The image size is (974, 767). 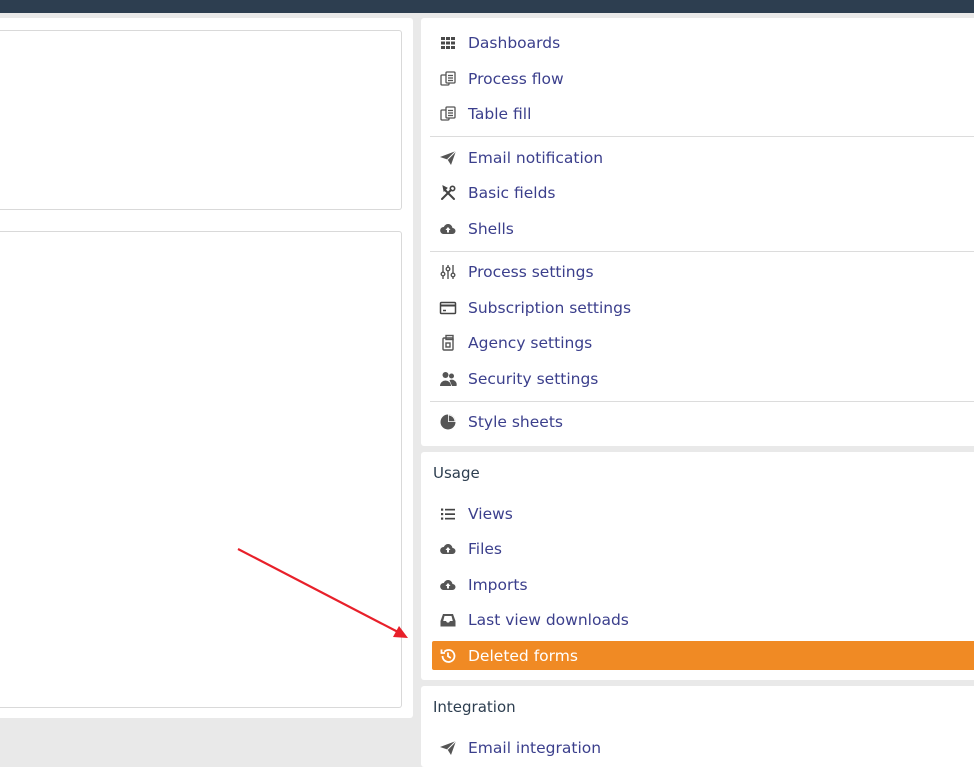 What do you see at coordinates (512, 192) in the screenshot?
I see `menu-item-label: Basic fields` at bounding box center [512, 192].